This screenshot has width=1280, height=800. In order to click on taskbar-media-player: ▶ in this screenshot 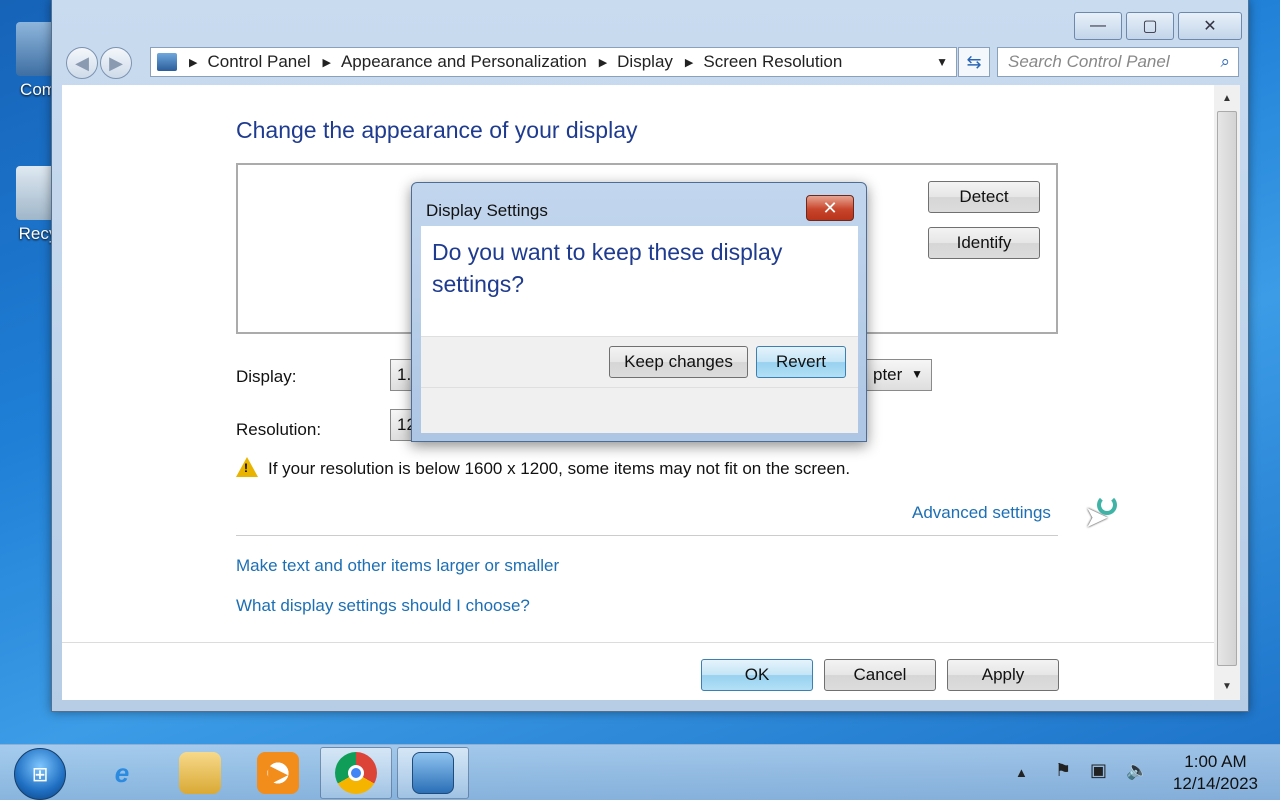, I will do `click(278, 773)`.